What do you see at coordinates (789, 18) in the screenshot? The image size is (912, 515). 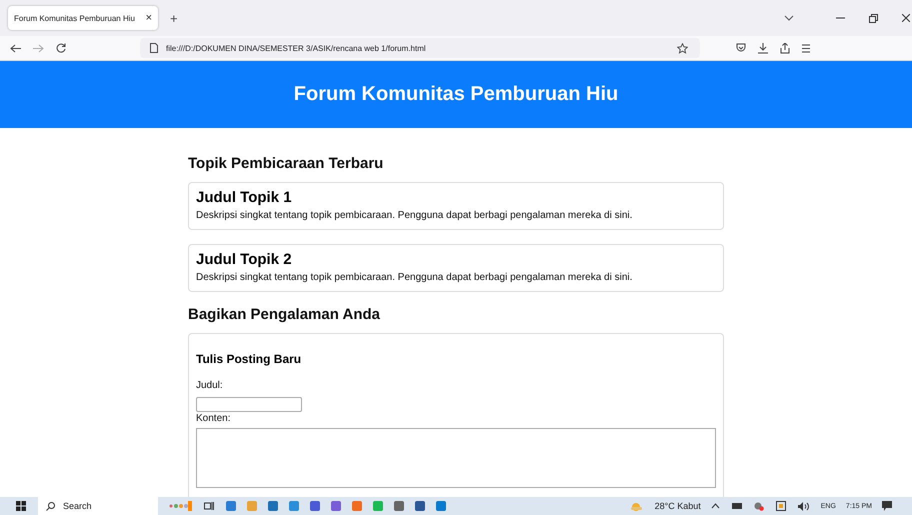 I see `chevron-down-icon` at bounding box center [789, 18].